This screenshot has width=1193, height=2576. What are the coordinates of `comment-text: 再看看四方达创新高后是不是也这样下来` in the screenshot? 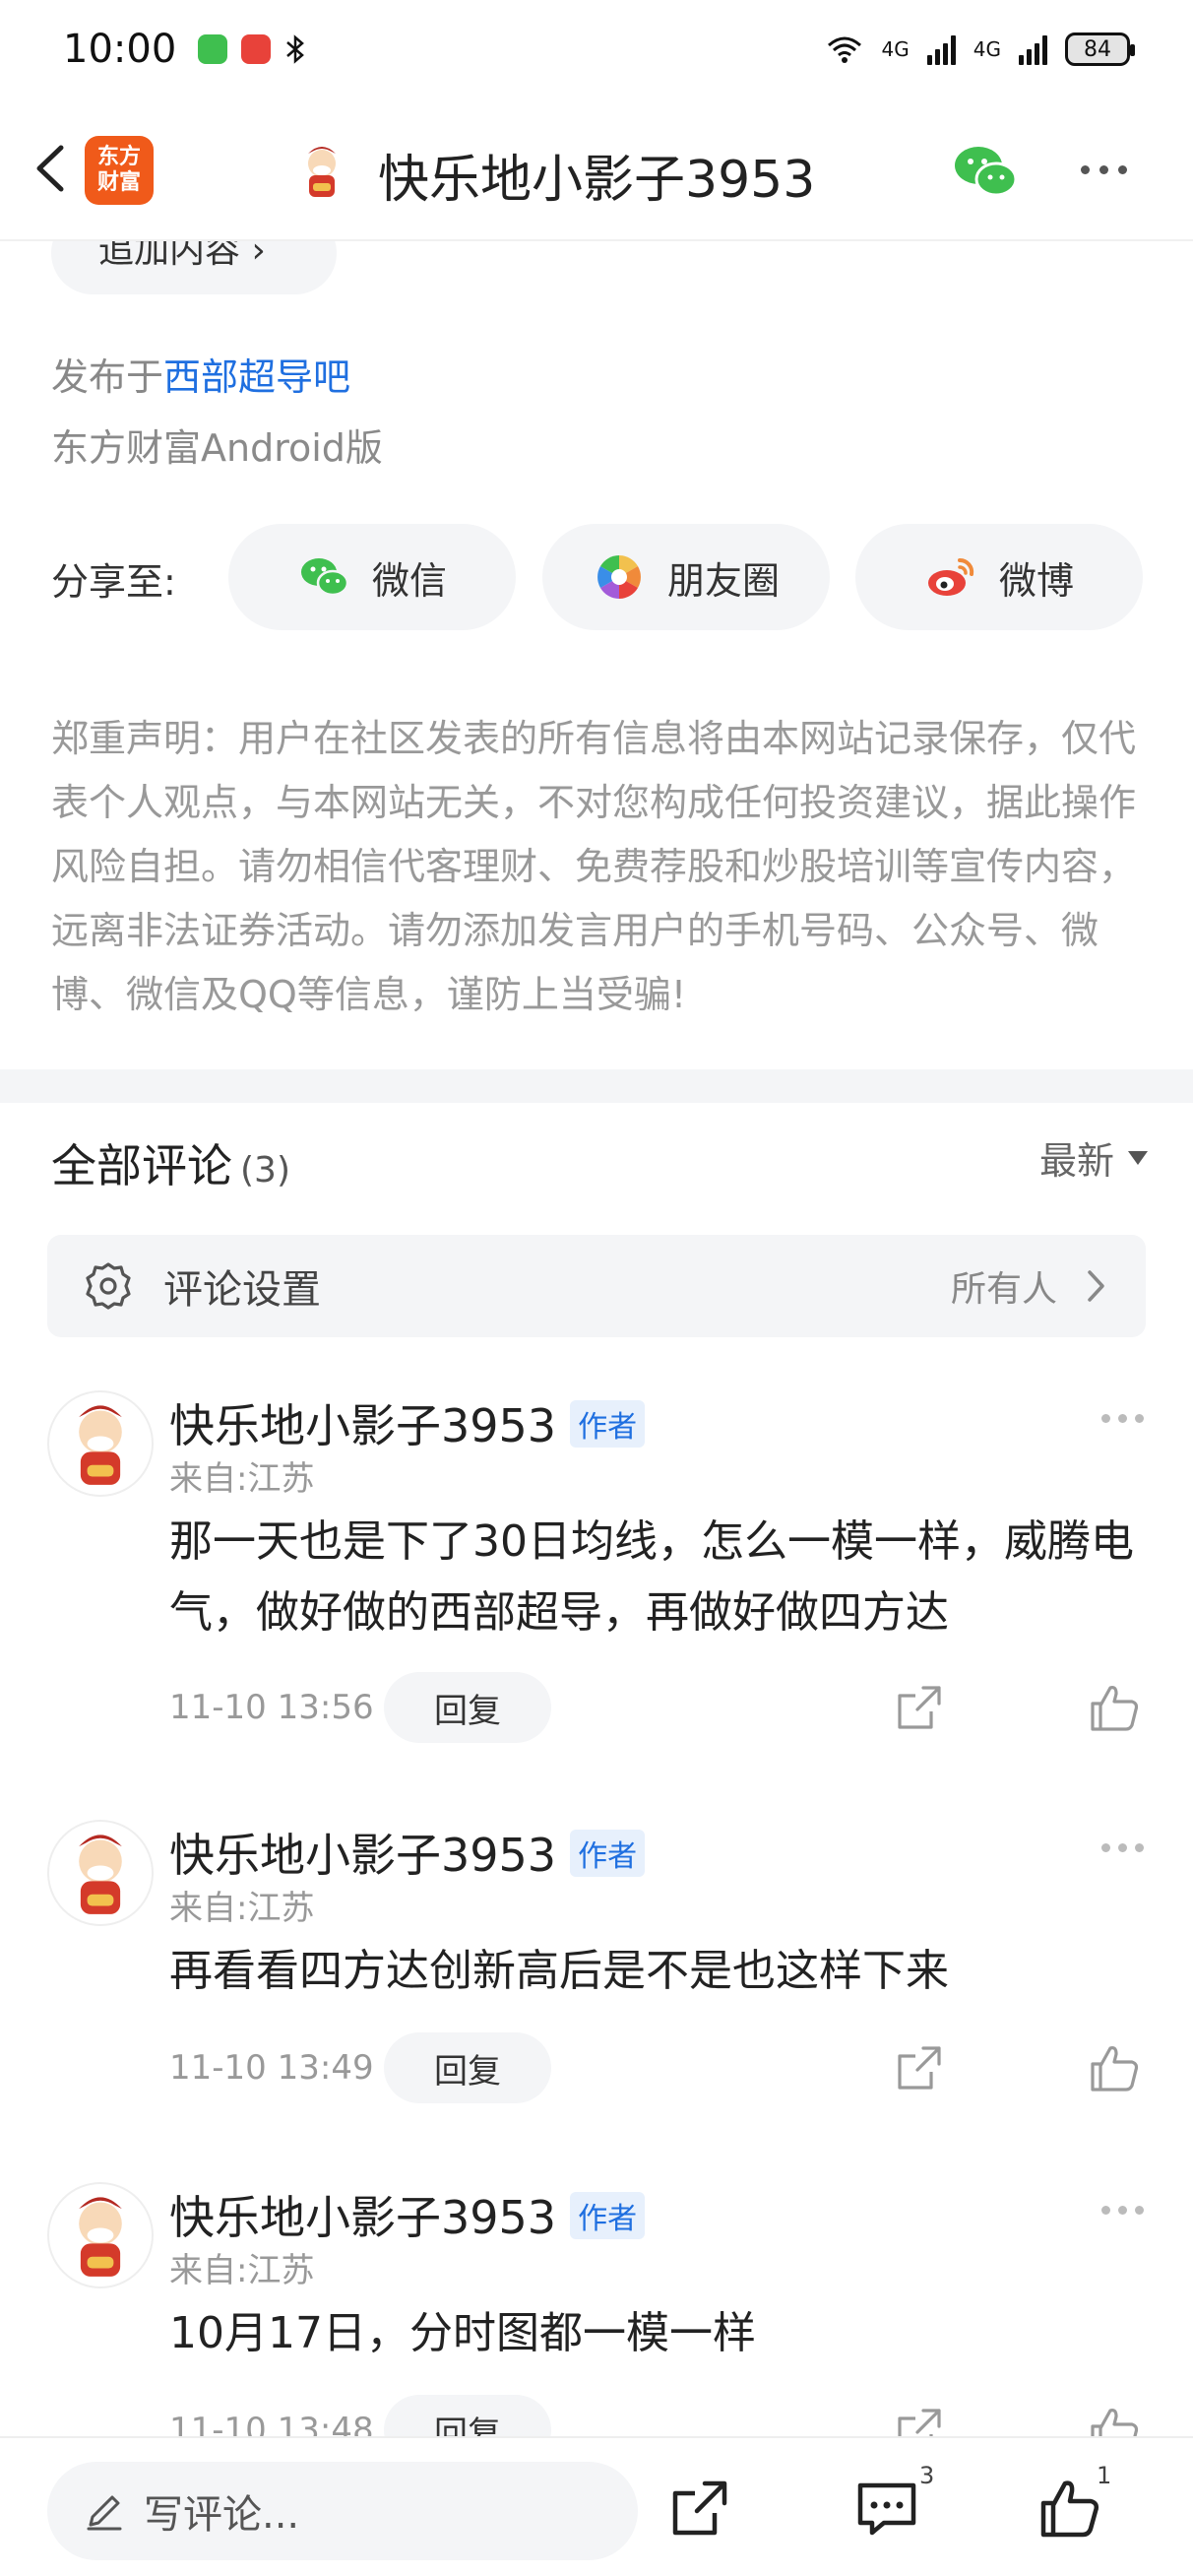 It's located at (559, 1971).